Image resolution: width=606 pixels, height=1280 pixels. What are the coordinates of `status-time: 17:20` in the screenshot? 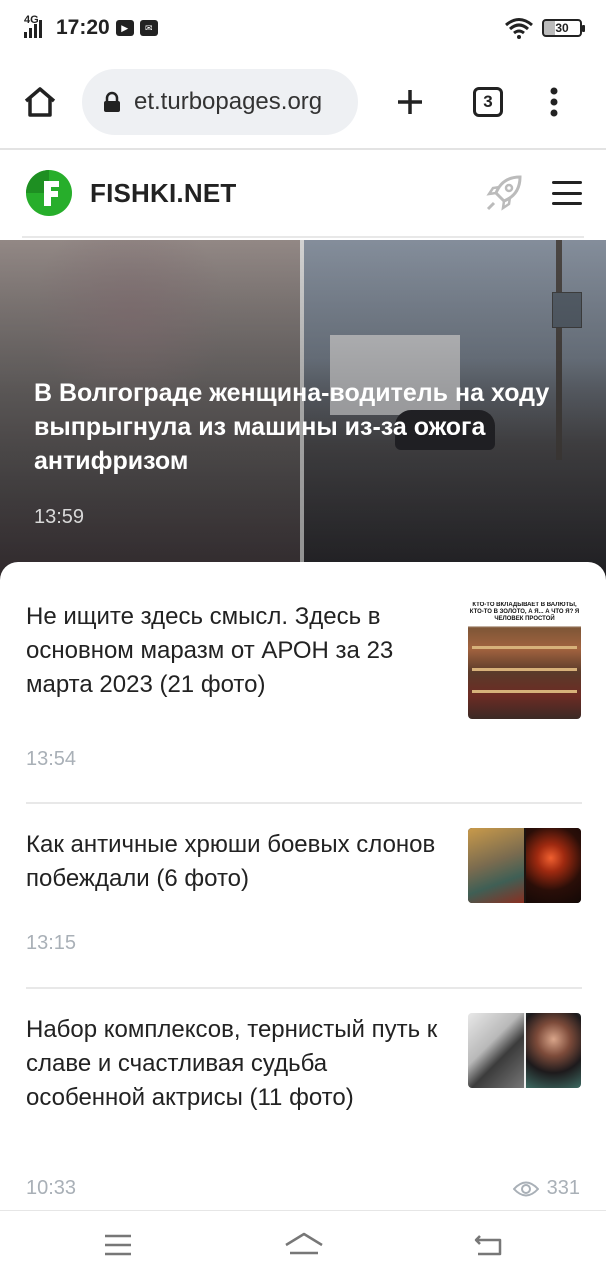 It's located at (83, 27).